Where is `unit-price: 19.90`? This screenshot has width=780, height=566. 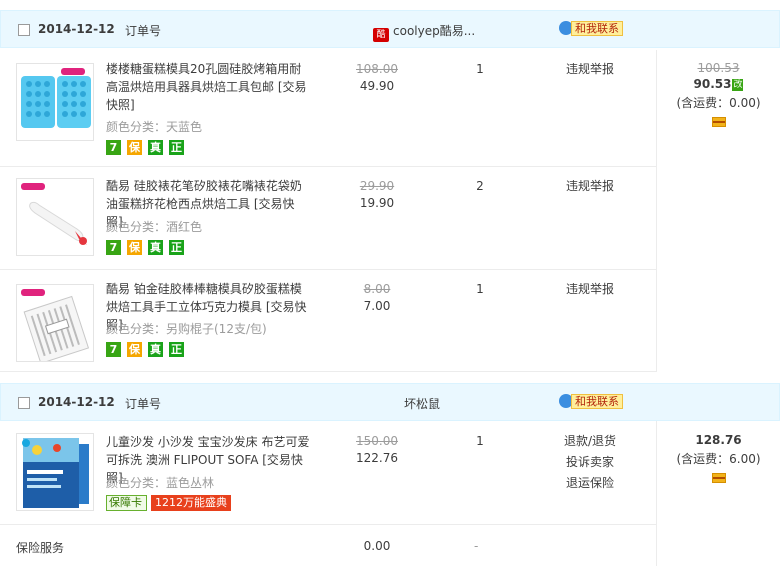 unit-price: 19.90 is located at coordinates (377, 203).